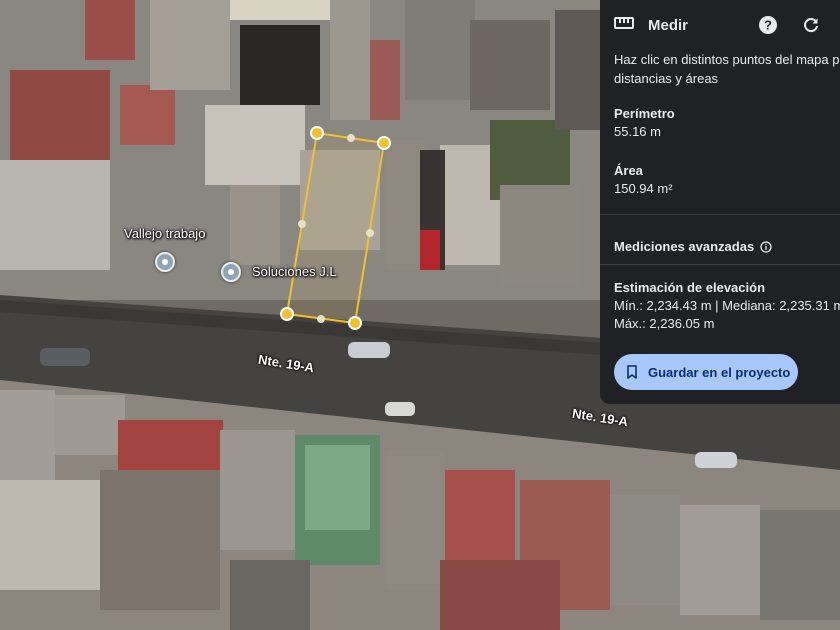  I want to click on advanced-measurements-label: Mediciones avanzadas, so click(693, 246).